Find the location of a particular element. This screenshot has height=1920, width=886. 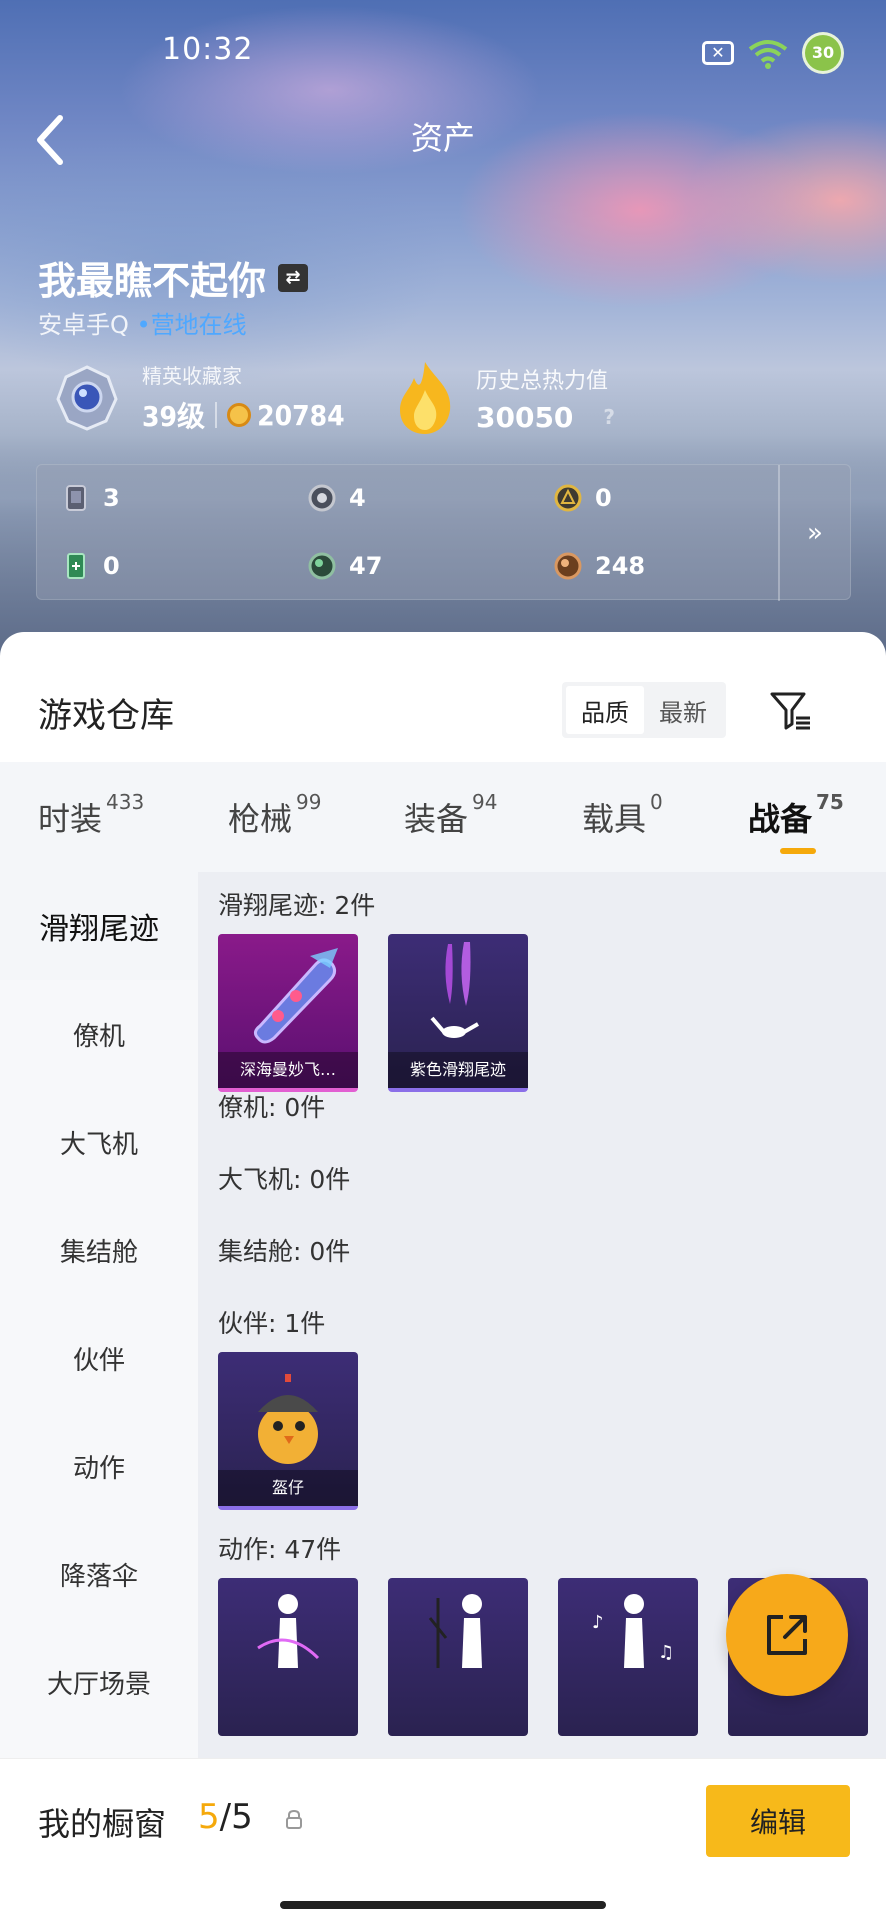

sidebar-item-emote: 动作 is located at coordinates (99, 1466).